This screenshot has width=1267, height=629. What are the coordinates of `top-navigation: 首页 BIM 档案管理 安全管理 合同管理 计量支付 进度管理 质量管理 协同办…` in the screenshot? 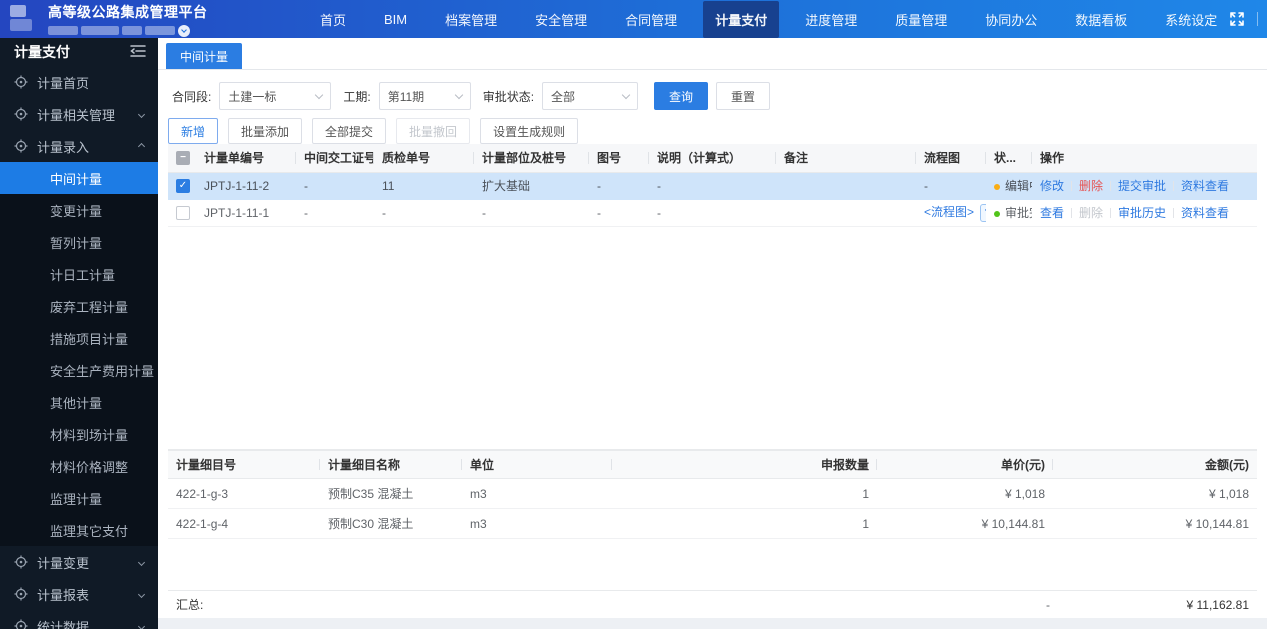 It's located at (768, 19).